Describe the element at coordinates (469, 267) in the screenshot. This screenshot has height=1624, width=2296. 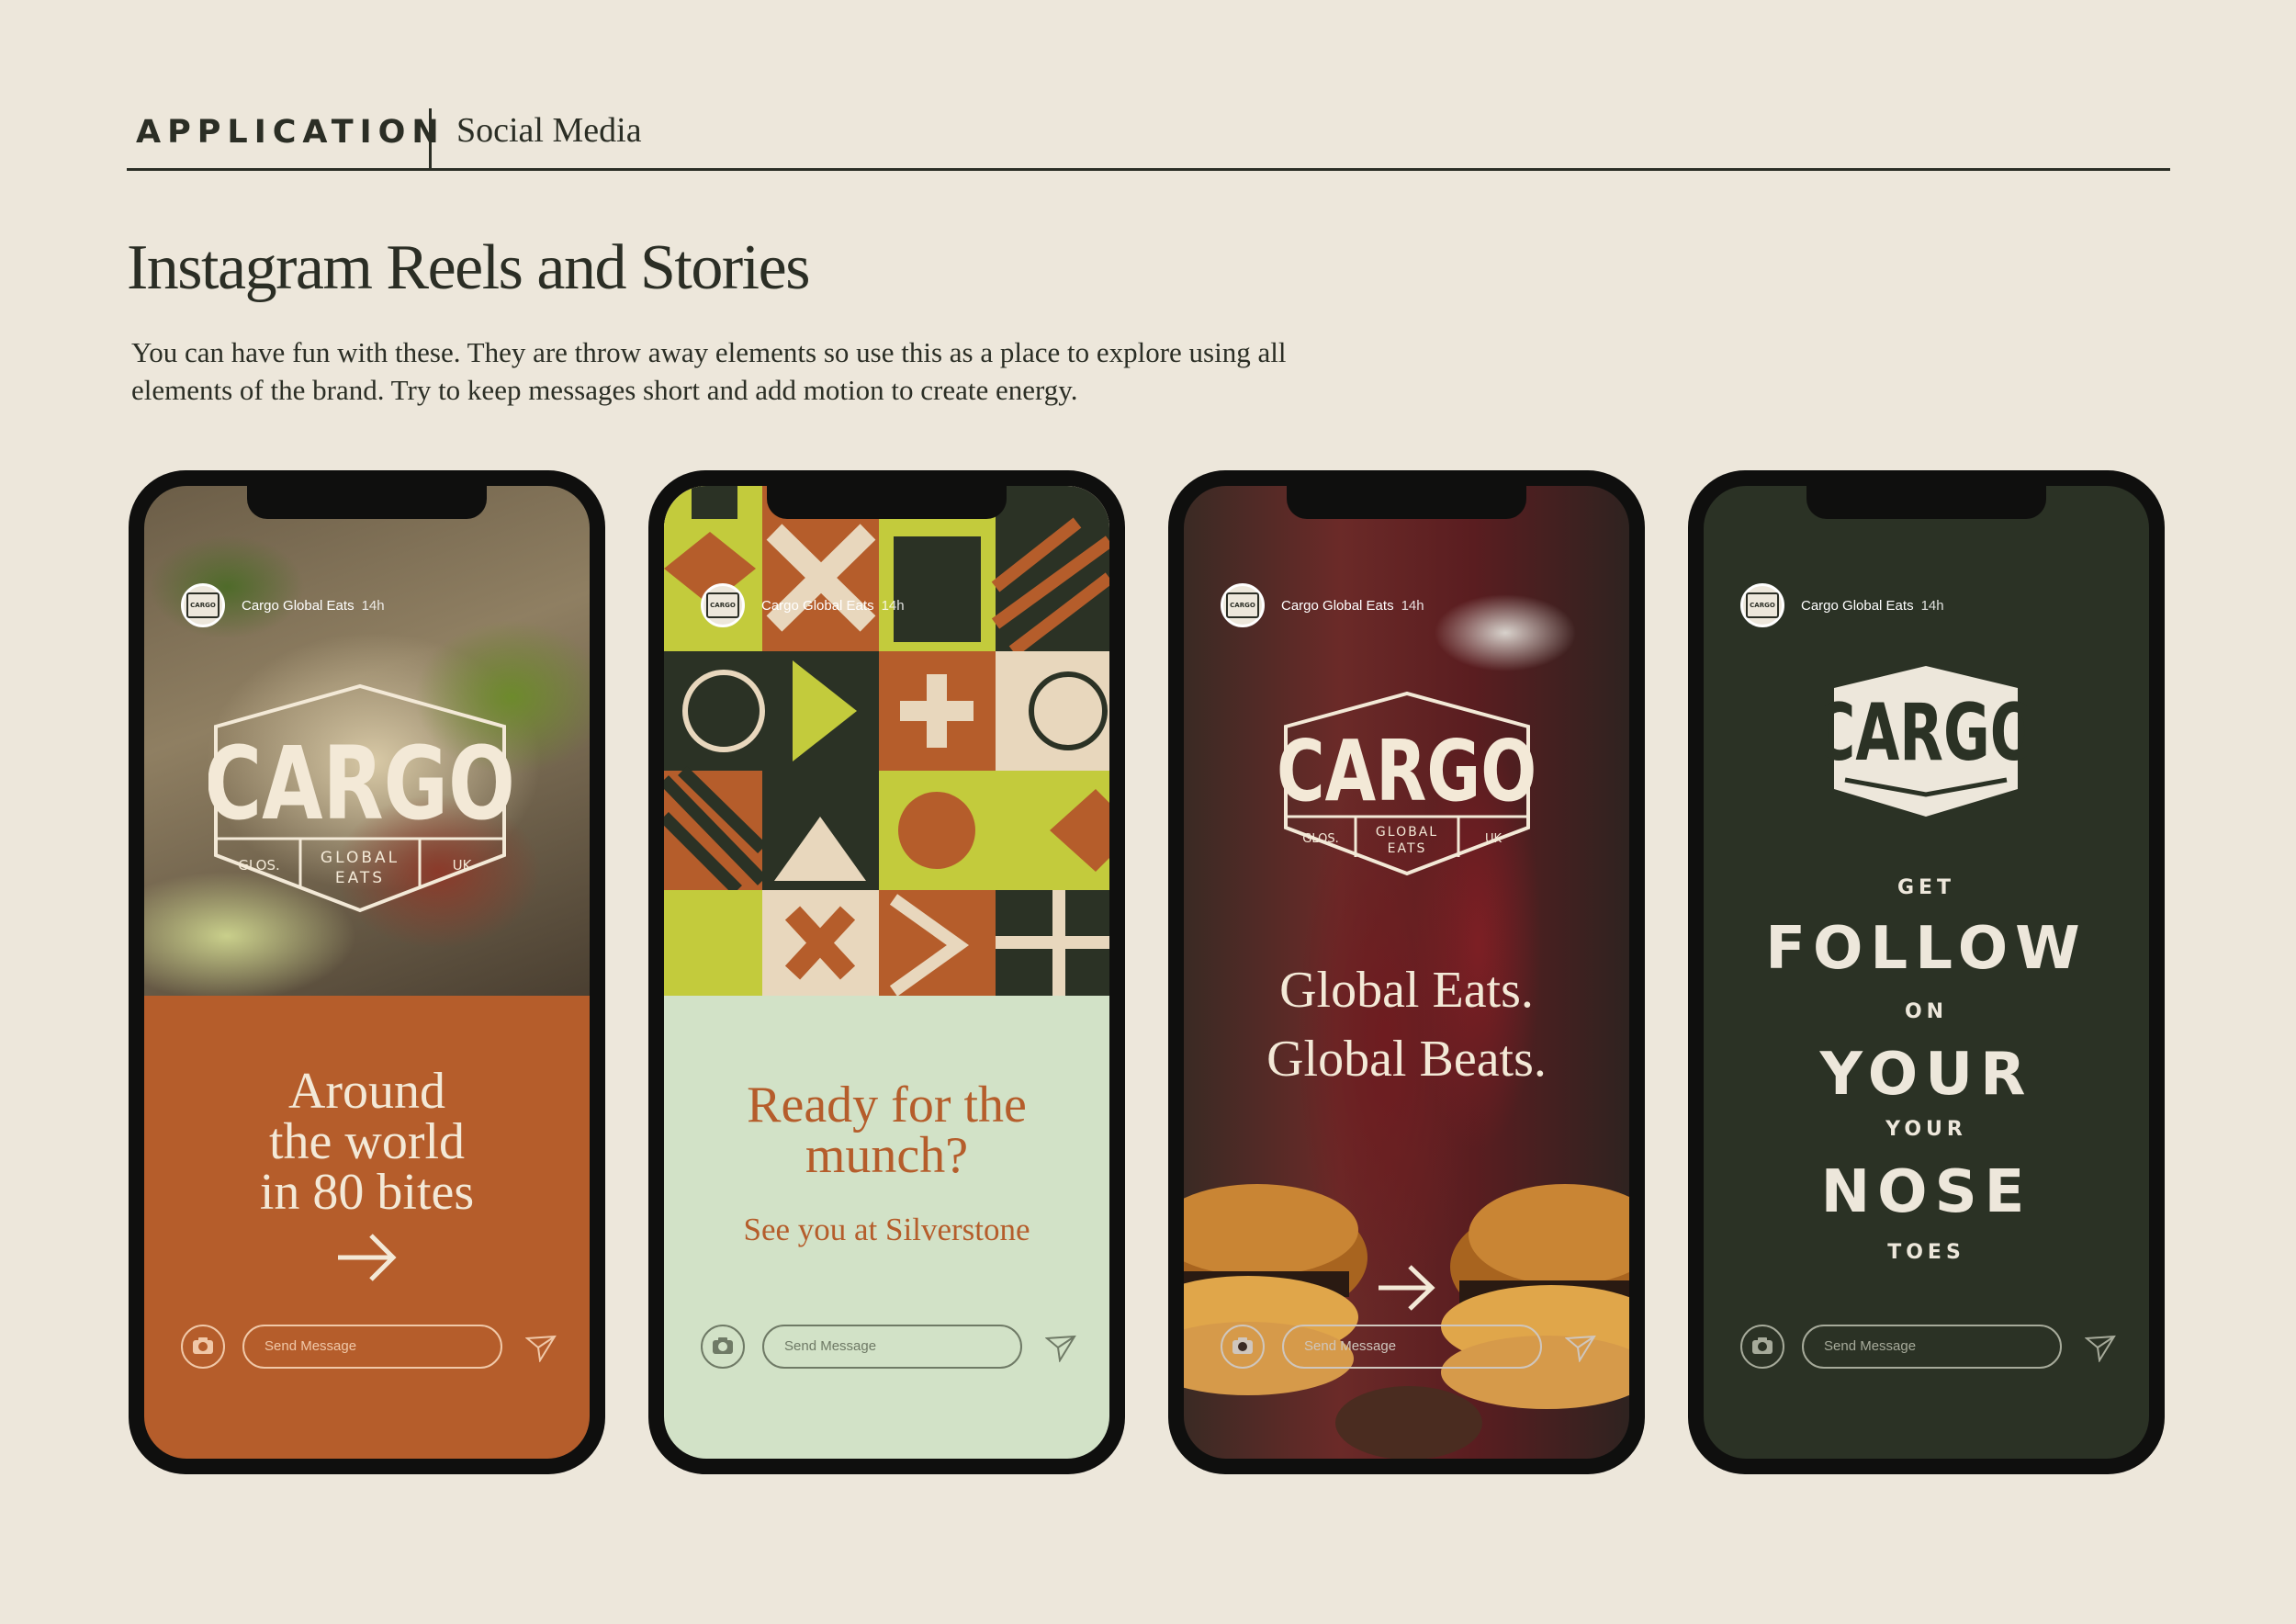
I see `page-title: Instagram Reels and Stories` at that location.